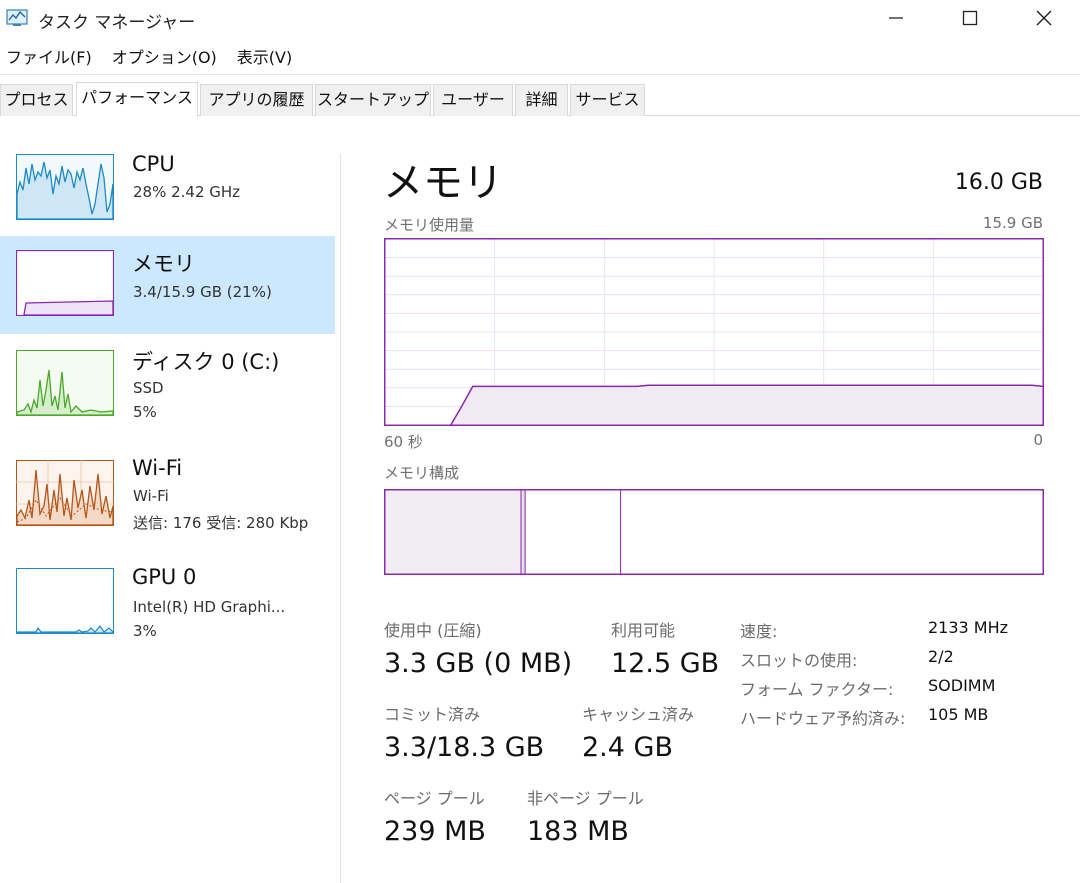 The image size is (1080, 883). I want to click on cached-label: キャッシュ済み, so click(638, 714).